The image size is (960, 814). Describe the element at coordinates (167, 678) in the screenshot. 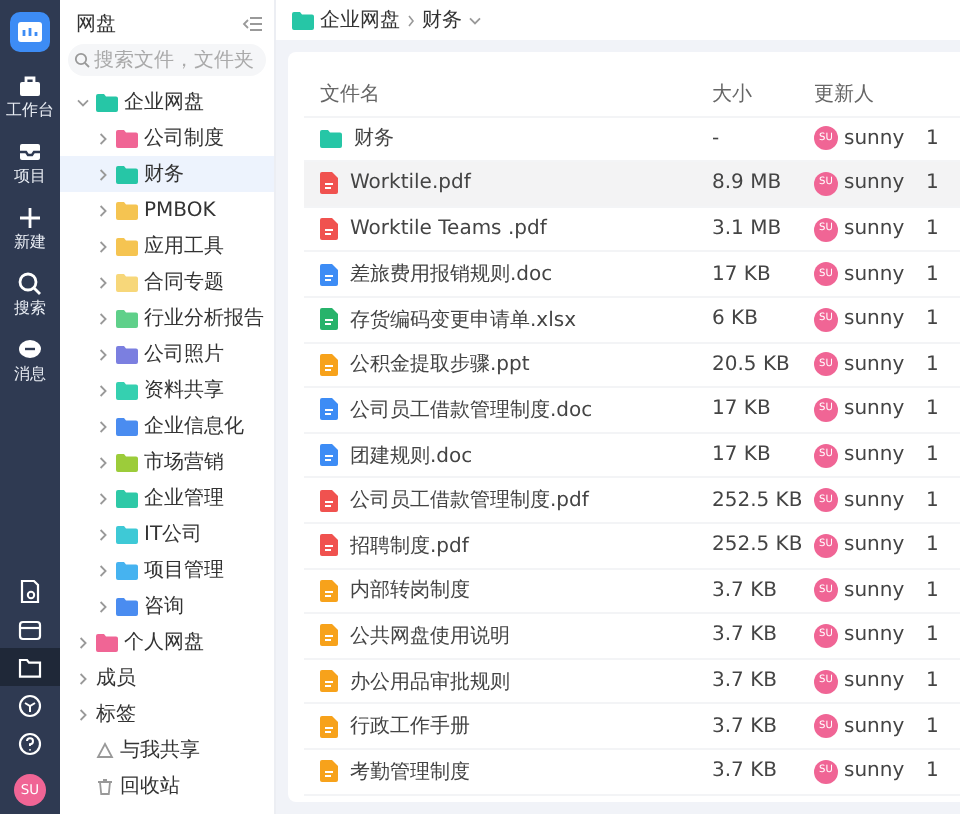

I see `tree-item: 成员` at that location.